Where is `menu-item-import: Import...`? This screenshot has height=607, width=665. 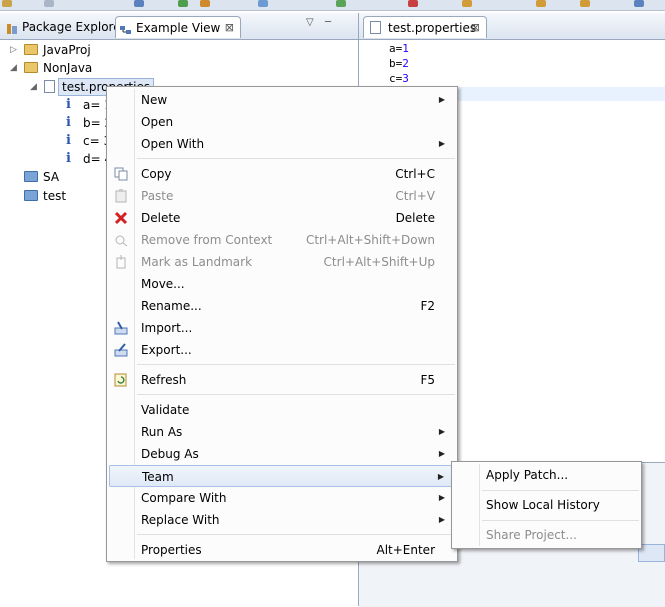
menu-item-import: Import... is located at coordinates (282, 328).